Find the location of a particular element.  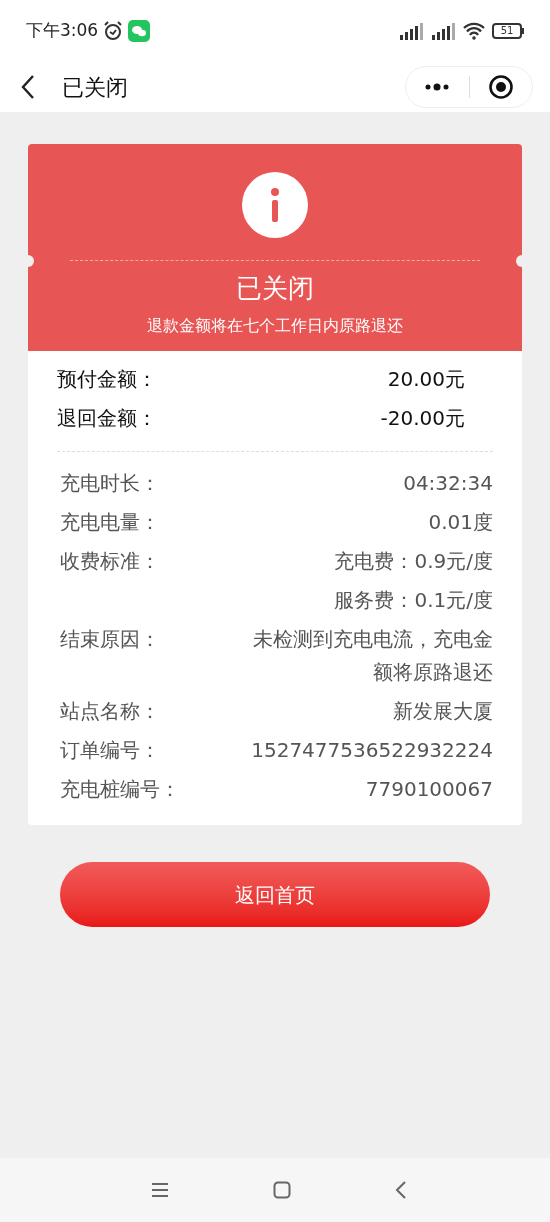

more-icon is located at coordinates (437, 87).